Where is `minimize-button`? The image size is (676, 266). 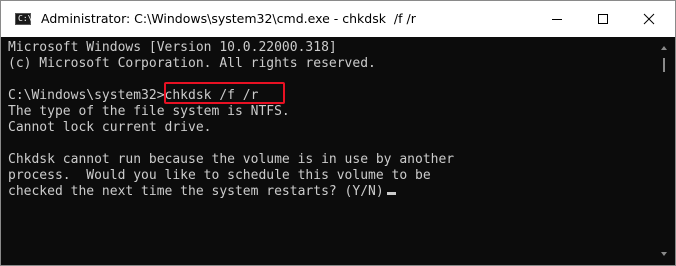 minimize-button is located at coordinates (557, 19).